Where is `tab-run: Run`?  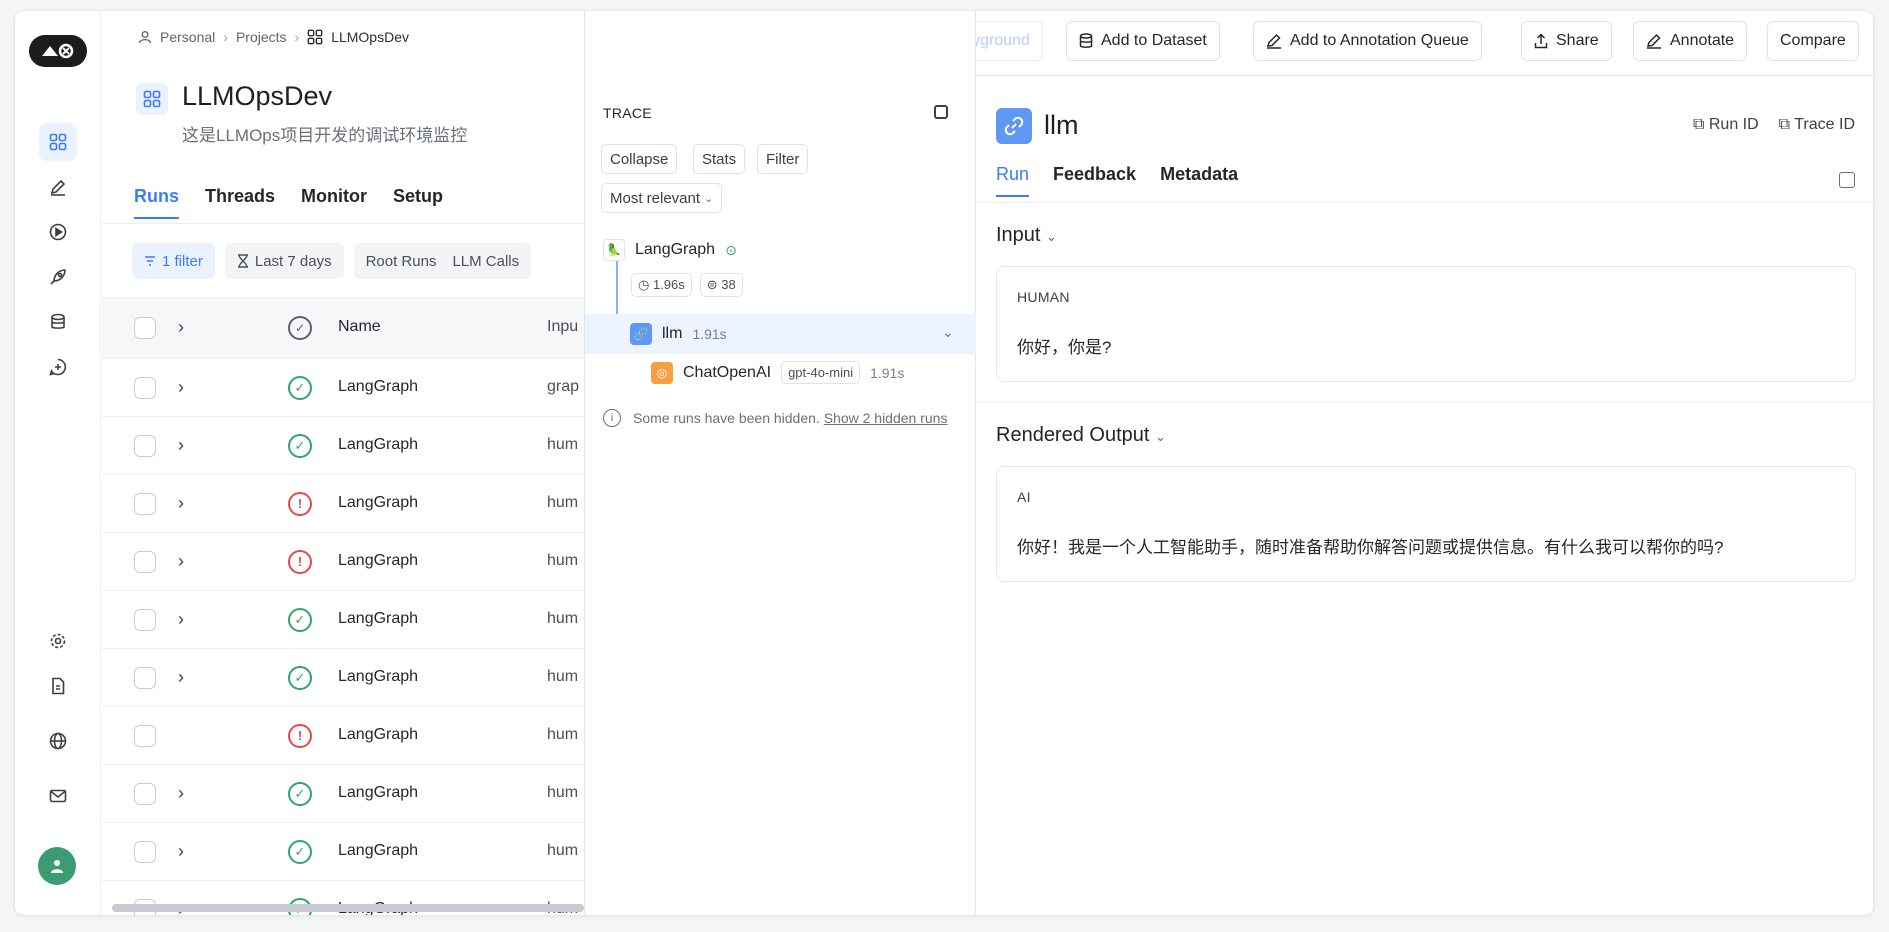 tab-run: Run is located at coordinates (1013, 180).